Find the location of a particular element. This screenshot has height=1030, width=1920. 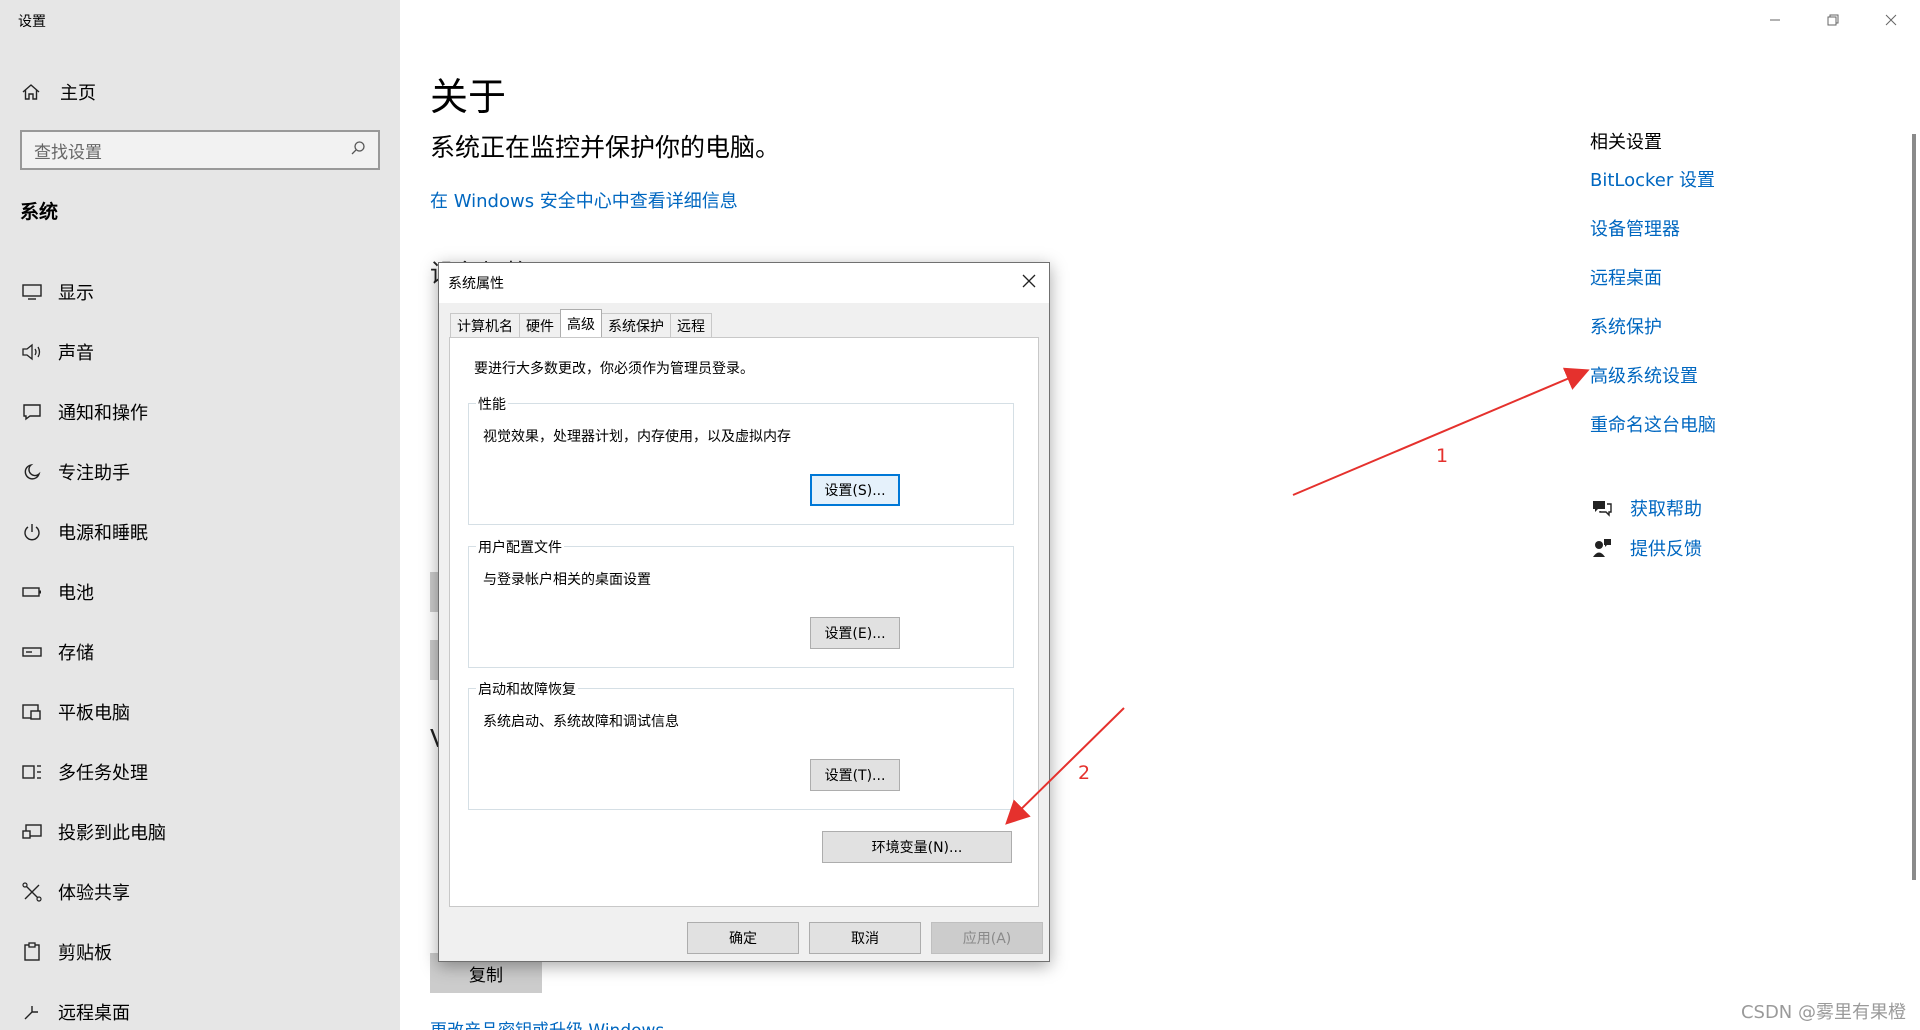

restore-button is located at coordinates (1833, 20).